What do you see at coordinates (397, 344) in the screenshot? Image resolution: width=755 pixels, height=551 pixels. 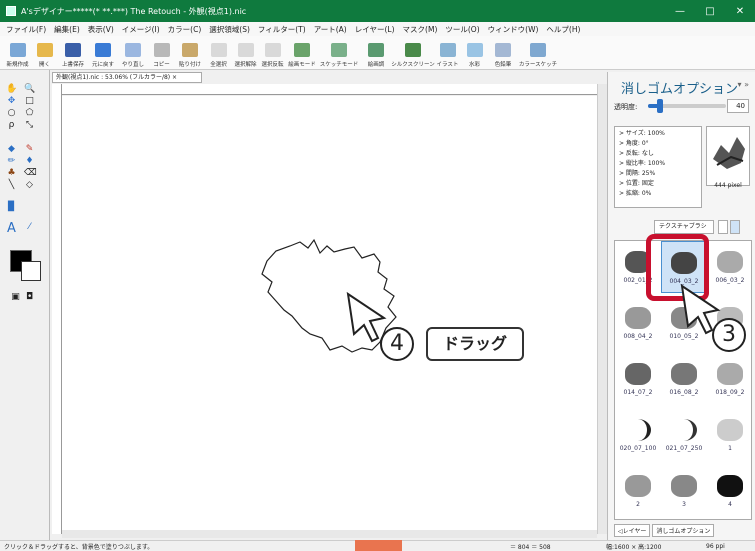 I see `step-badge-4: 4` at bounding box center [397, 344].